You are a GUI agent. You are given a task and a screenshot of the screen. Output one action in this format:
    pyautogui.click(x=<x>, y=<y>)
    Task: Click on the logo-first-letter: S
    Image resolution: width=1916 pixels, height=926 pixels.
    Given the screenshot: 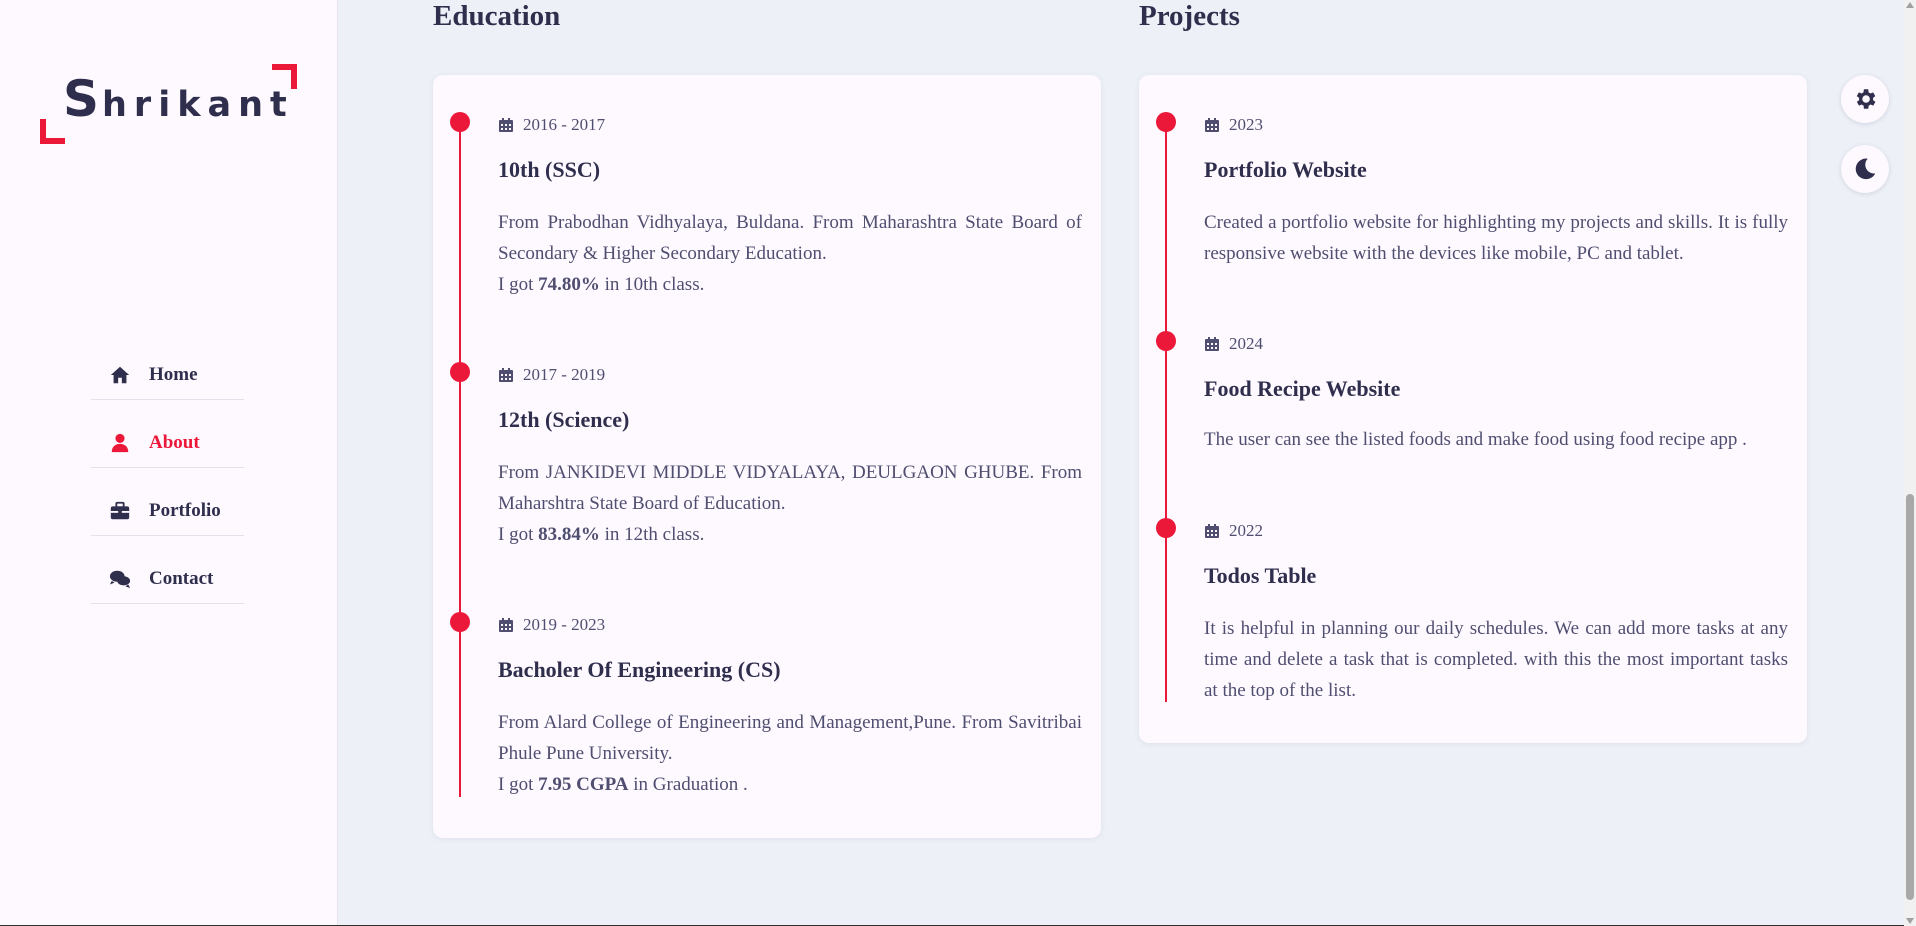 What is the action you would take?
    pyautogui.click(x=83, y=99)
    